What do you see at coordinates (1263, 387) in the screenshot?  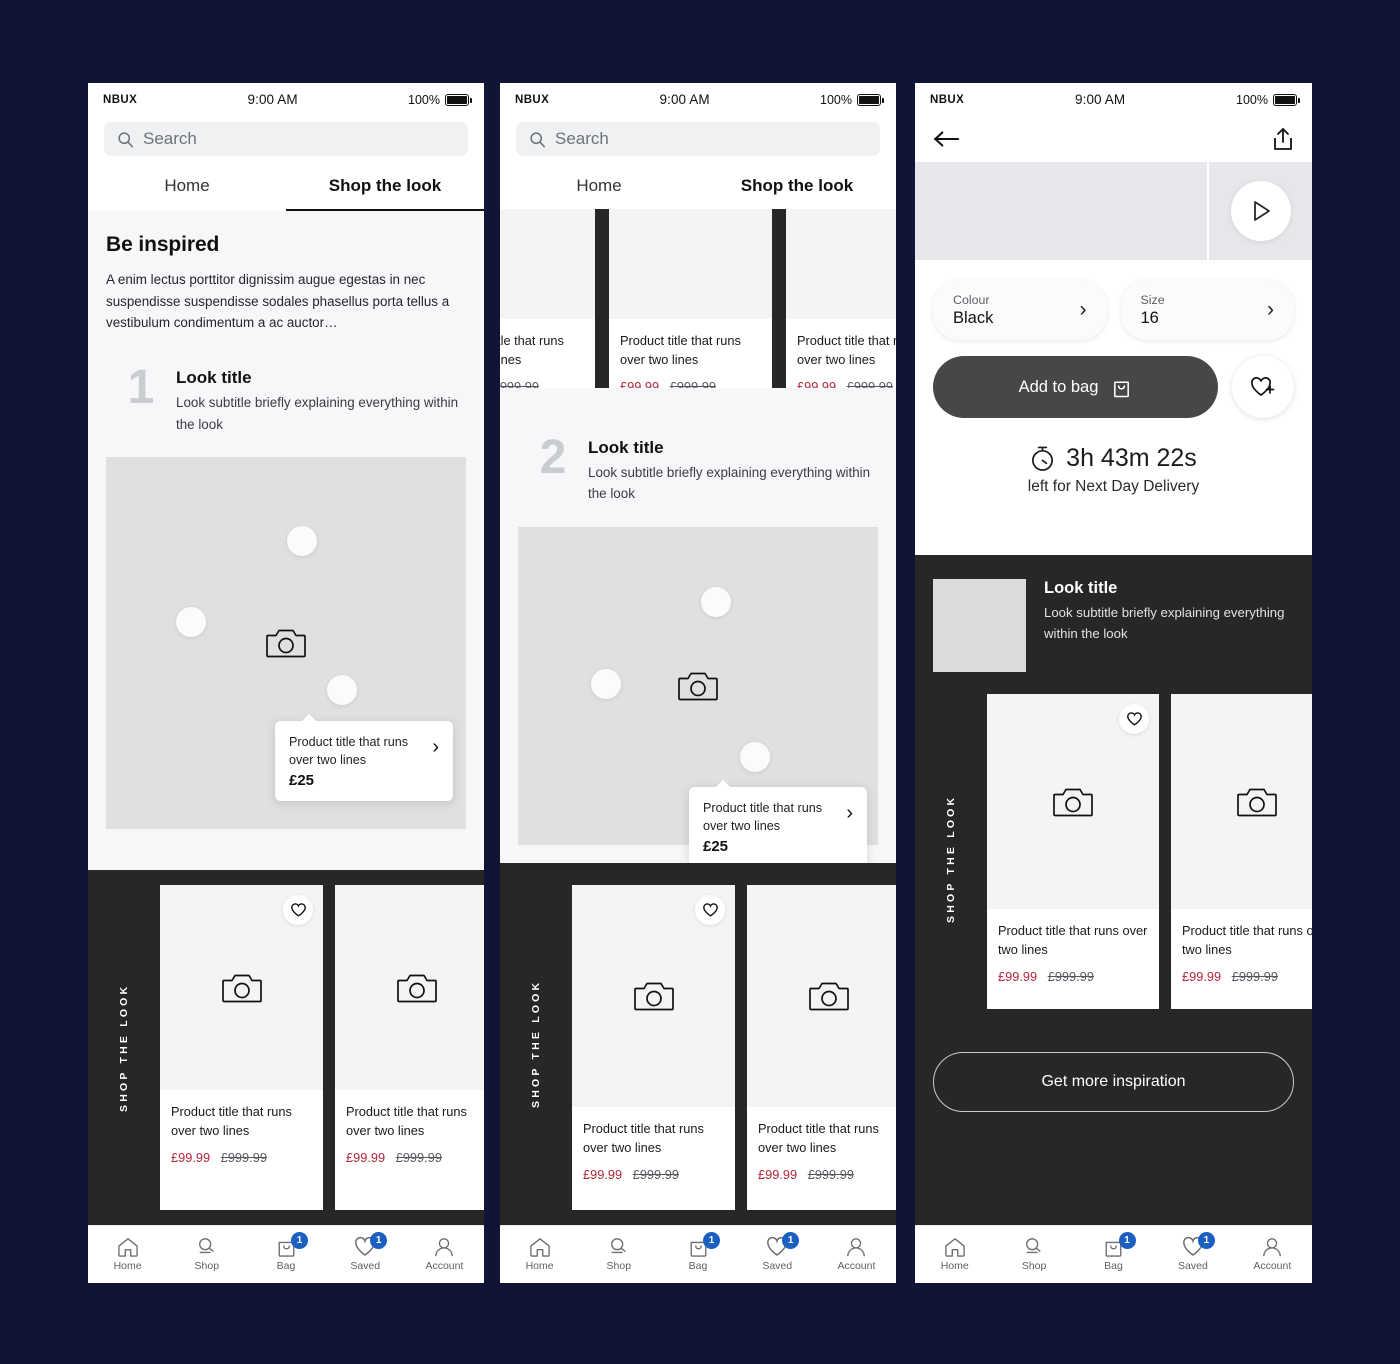 I see `save-to-wishlist-button` at bounding box center [1263, 387].